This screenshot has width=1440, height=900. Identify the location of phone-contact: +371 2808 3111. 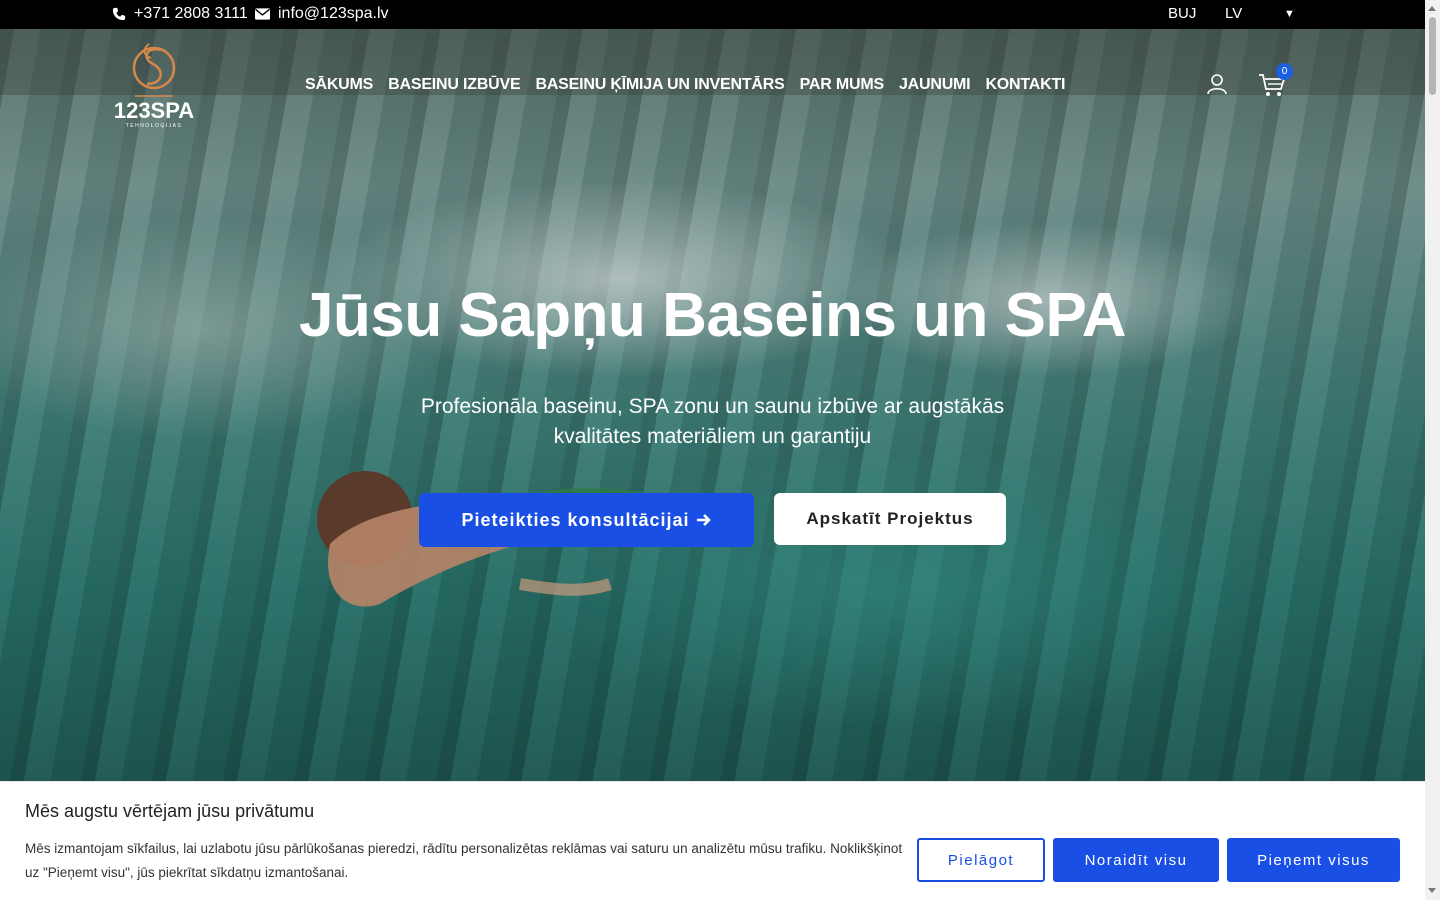
(180, 14).